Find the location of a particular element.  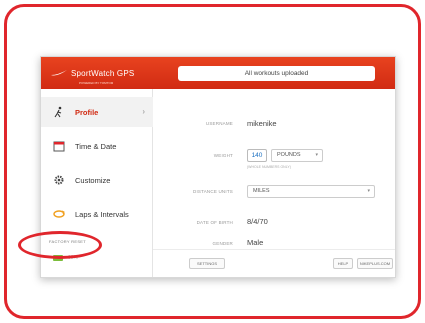

distance-units-select: MILES ▾ is located at coordinates (311, 191).